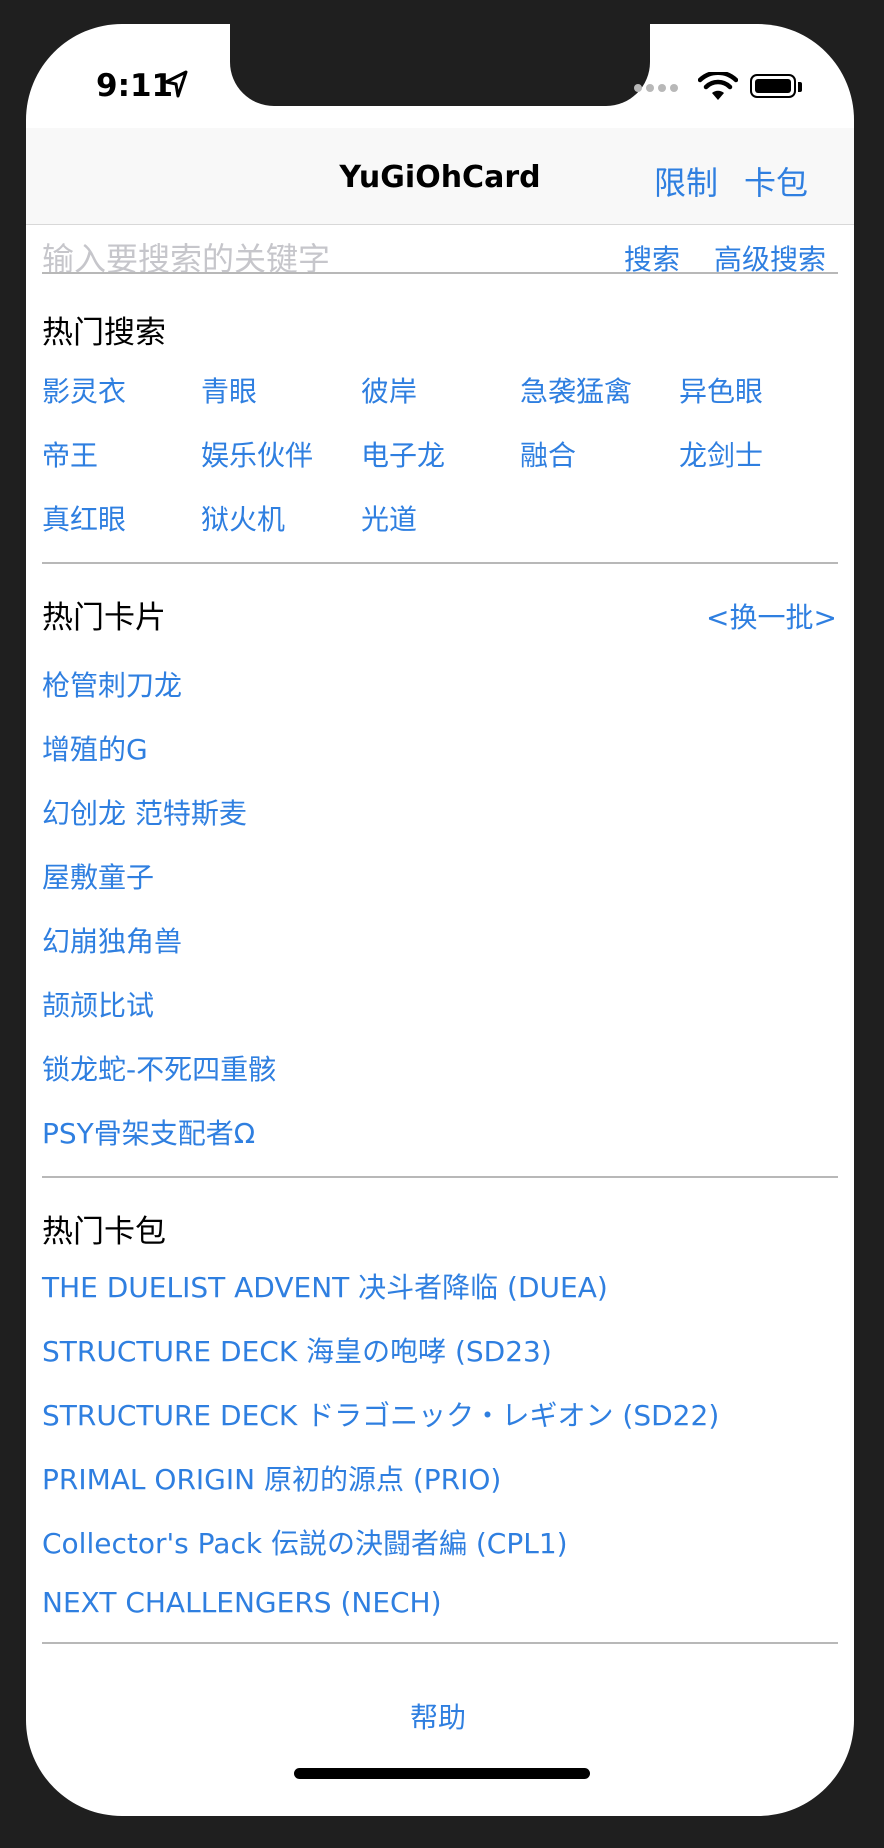 The height and width of the screenshot is (1848, 884). Describe the element at coordinates (104, 618) in the screenshot. I see `hot-cards-title: 热门卡片` at that location.